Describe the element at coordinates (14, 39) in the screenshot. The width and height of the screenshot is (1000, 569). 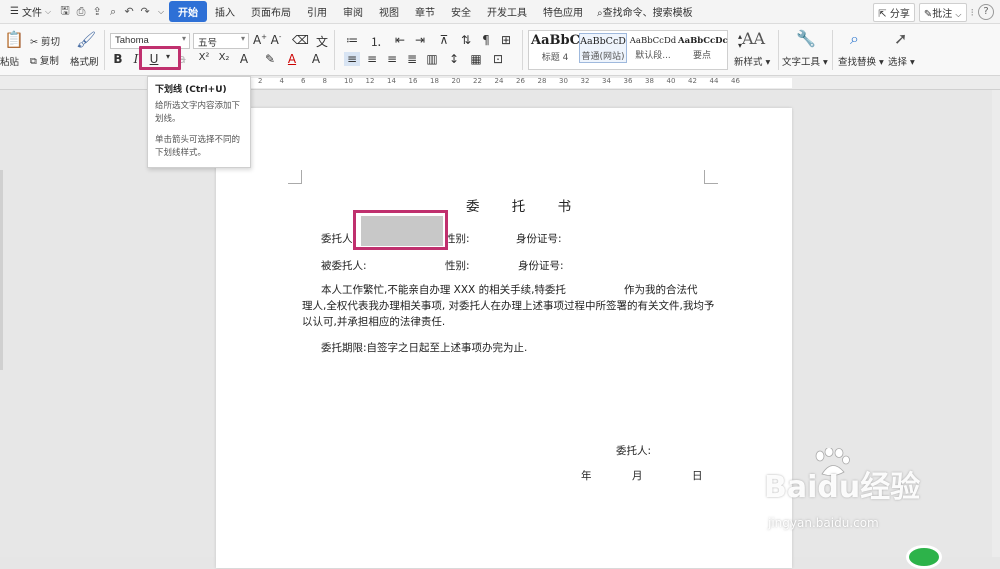
I see `paste-icon: 📋` at that location.